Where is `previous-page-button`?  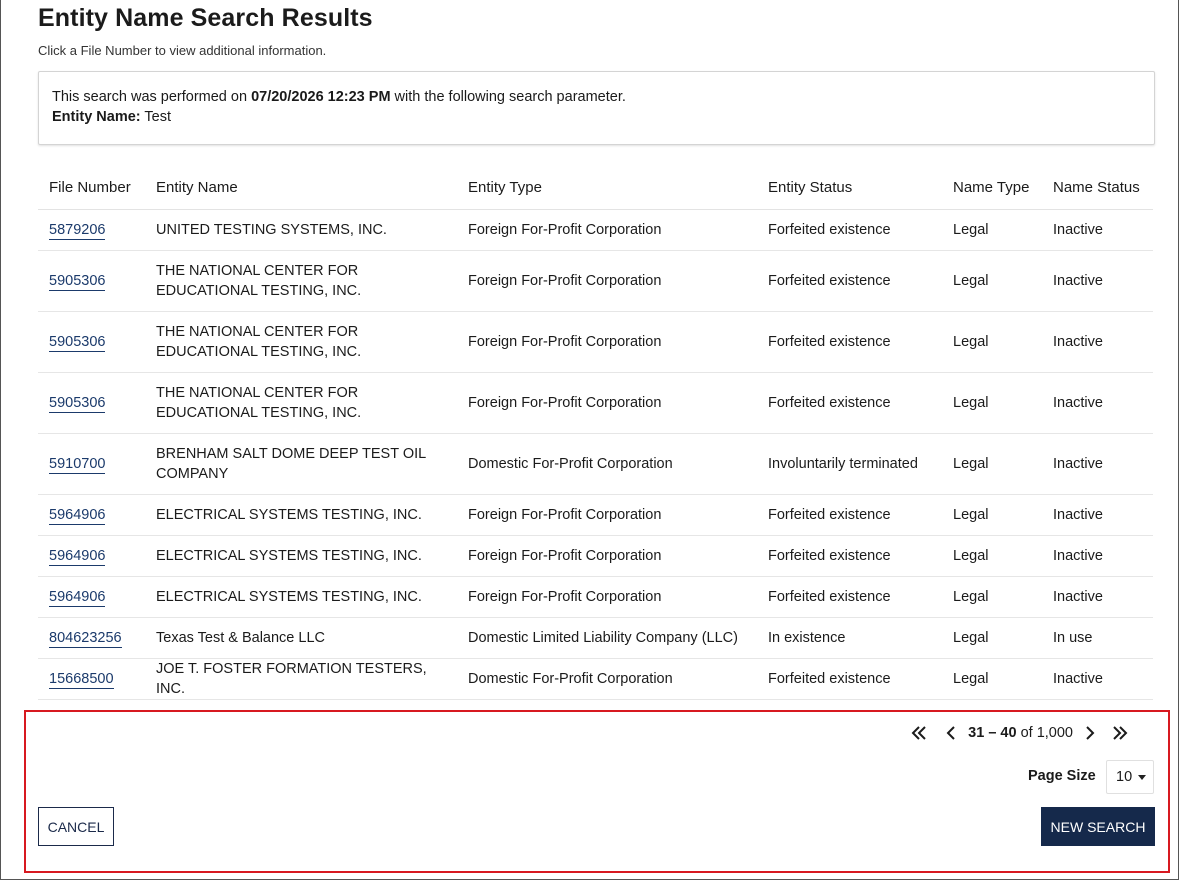
previous-page-button is located at coordinates (951, 733).